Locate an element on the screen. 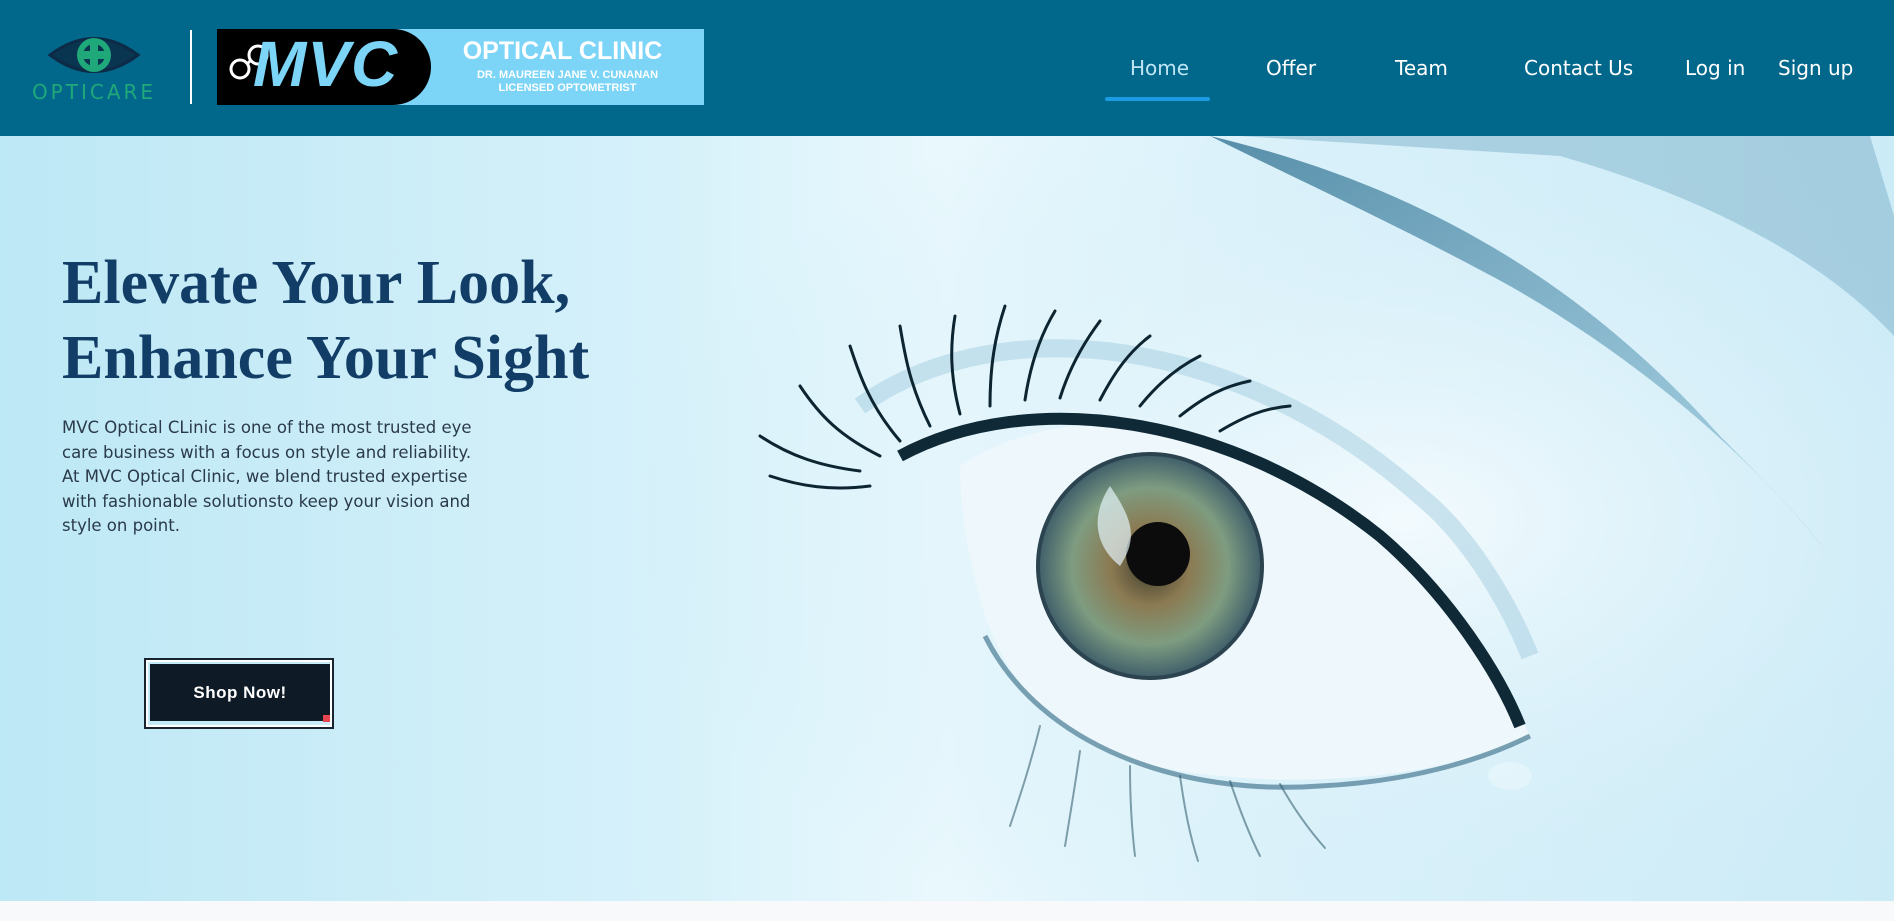 This screenshot has height=921, width=1894. nav-sign-up: Sign up is located at coordinates (1815, 68).